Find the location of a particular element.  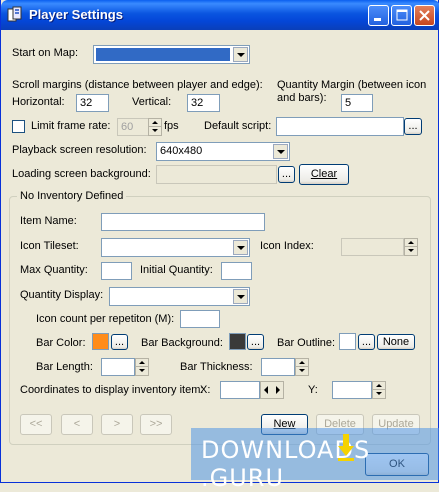

playback-dropdown: 640x480 is located at coordinates (223, 151).